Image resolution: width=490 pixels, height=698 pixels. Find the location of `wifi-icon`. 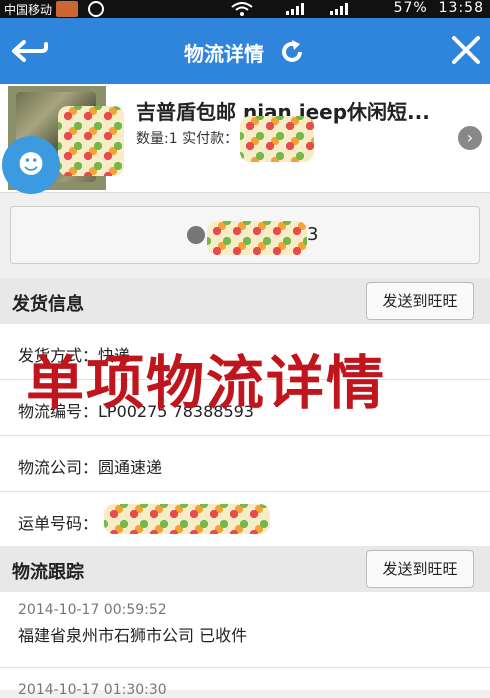

wifi-icon is located at coordinates (242, 9).